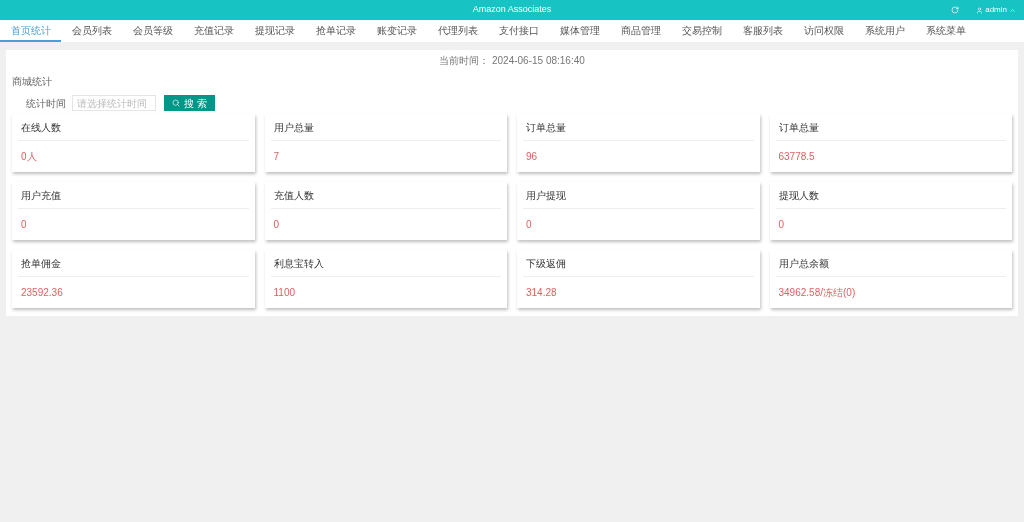  What do you see at coordinates (298, 263) in the screenshot?
I see `stat-title: 利息宝转入` at bounding box center [298, 263].